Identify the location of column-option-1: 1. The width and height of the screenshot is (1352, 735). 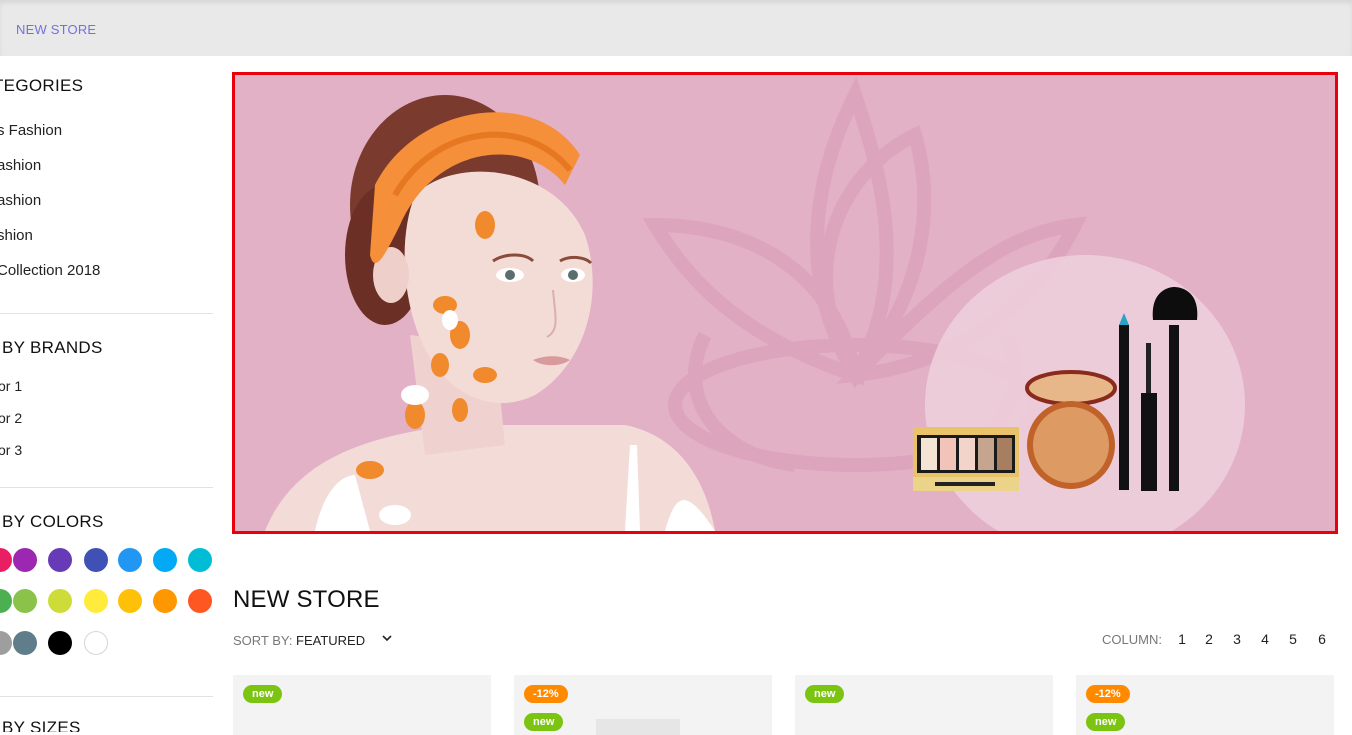
(1182, 639).